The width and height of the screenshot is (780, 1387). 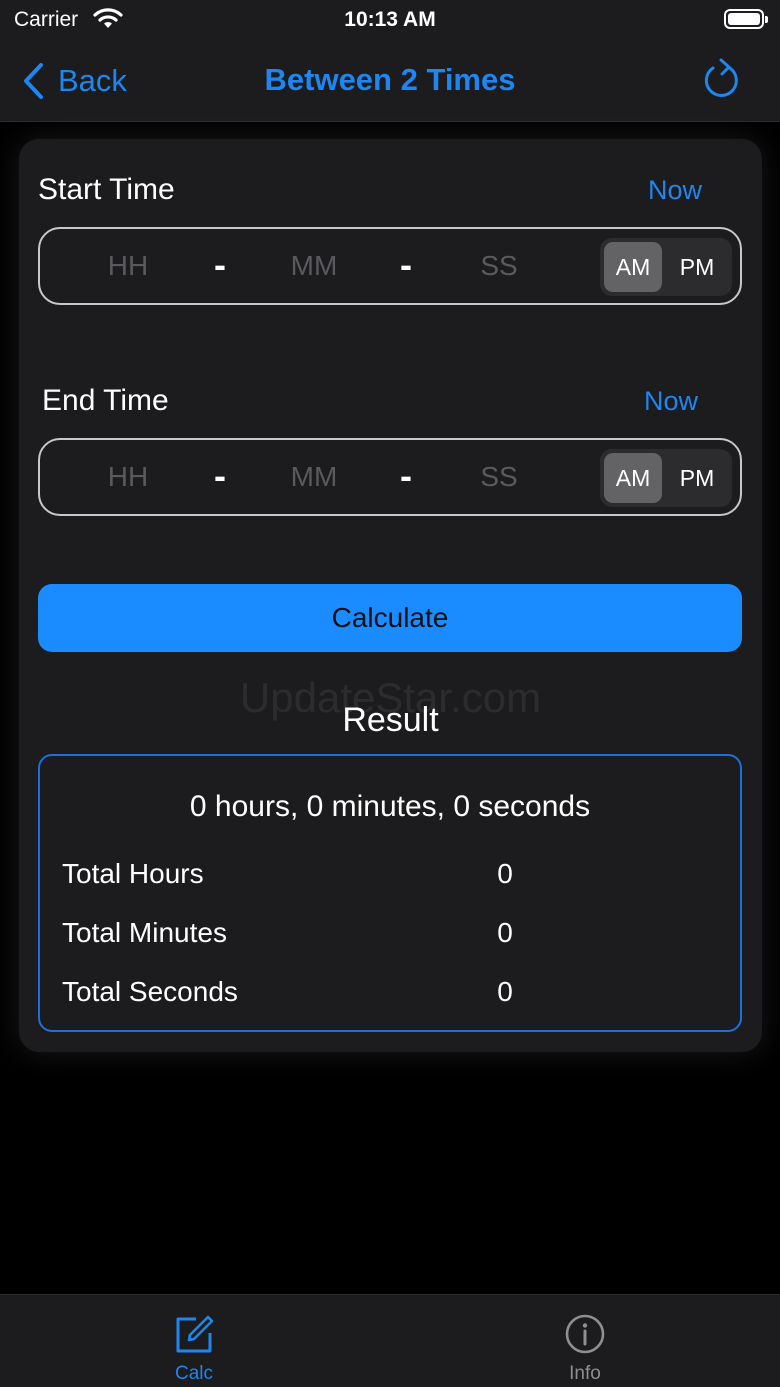 I want to click on tab-info: Info, so click(x=585, y=1341).